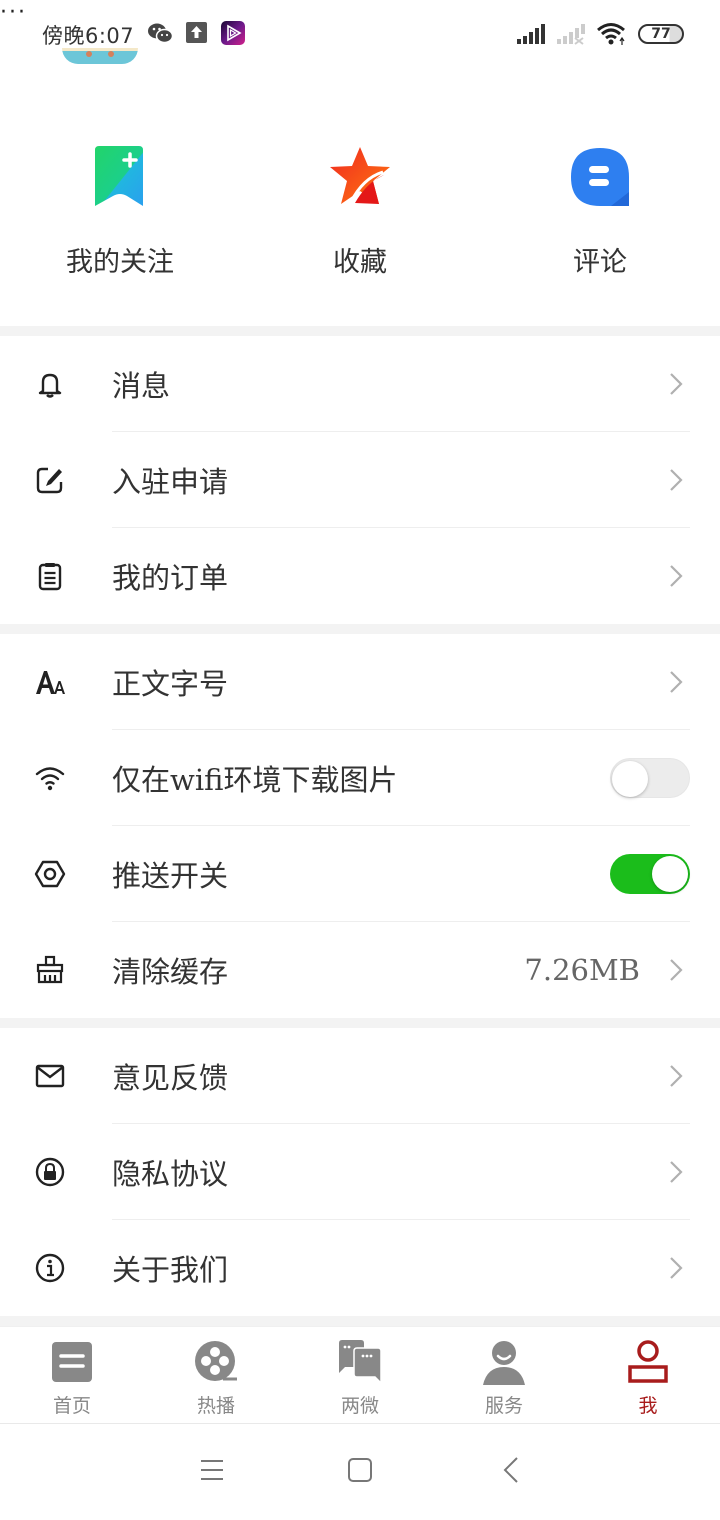  Describe the element at coordinates (360, 262) in the screenshot. I see `quick-action-label: 收藏` at that location.